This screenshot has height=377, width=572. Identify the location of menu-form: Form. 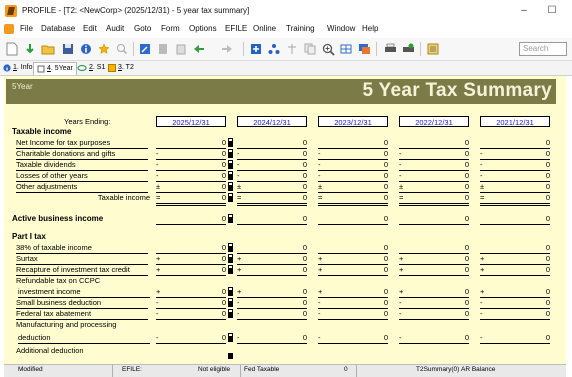
(170, 28).